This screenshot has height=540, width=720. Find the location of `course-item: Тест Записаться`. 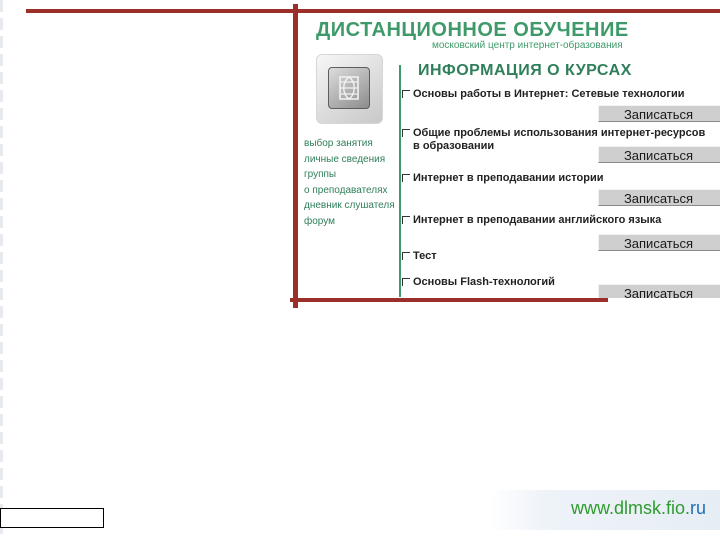

course-item: Тест Записаться is located at coordinates (561, 274).